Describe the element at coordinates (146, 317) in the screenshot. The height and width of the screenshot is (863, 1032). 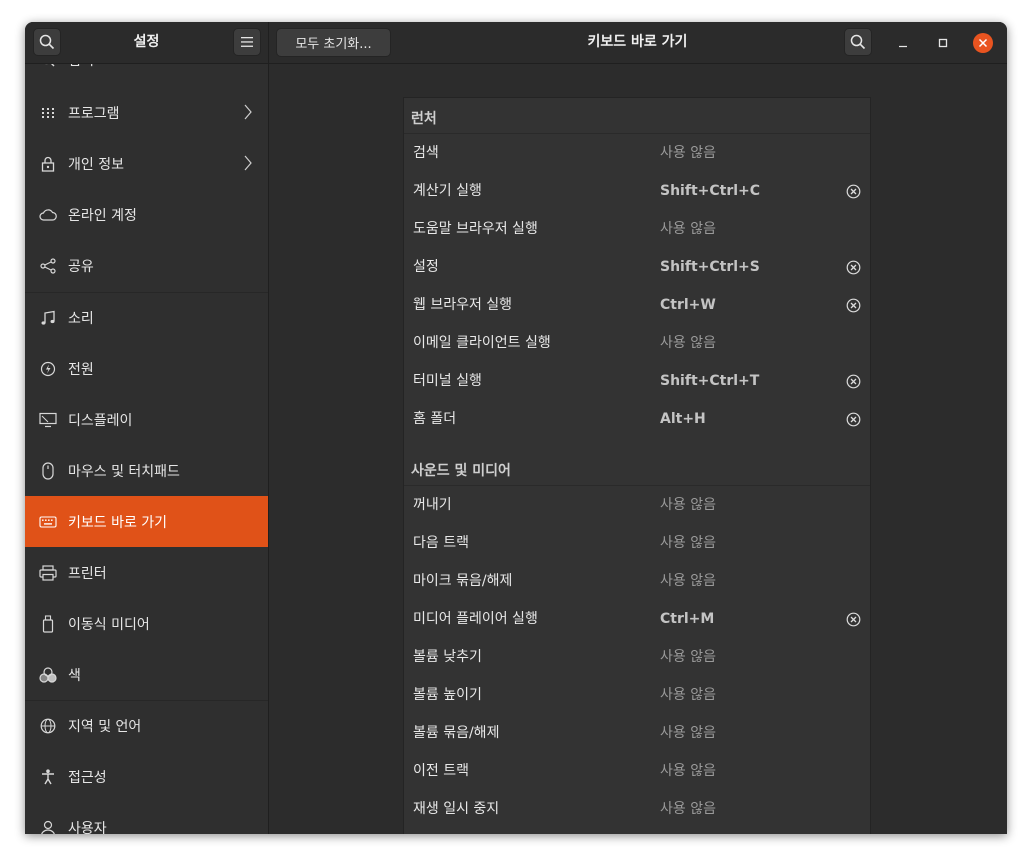
I see `sidebar-item-sound: 소리` at that location.